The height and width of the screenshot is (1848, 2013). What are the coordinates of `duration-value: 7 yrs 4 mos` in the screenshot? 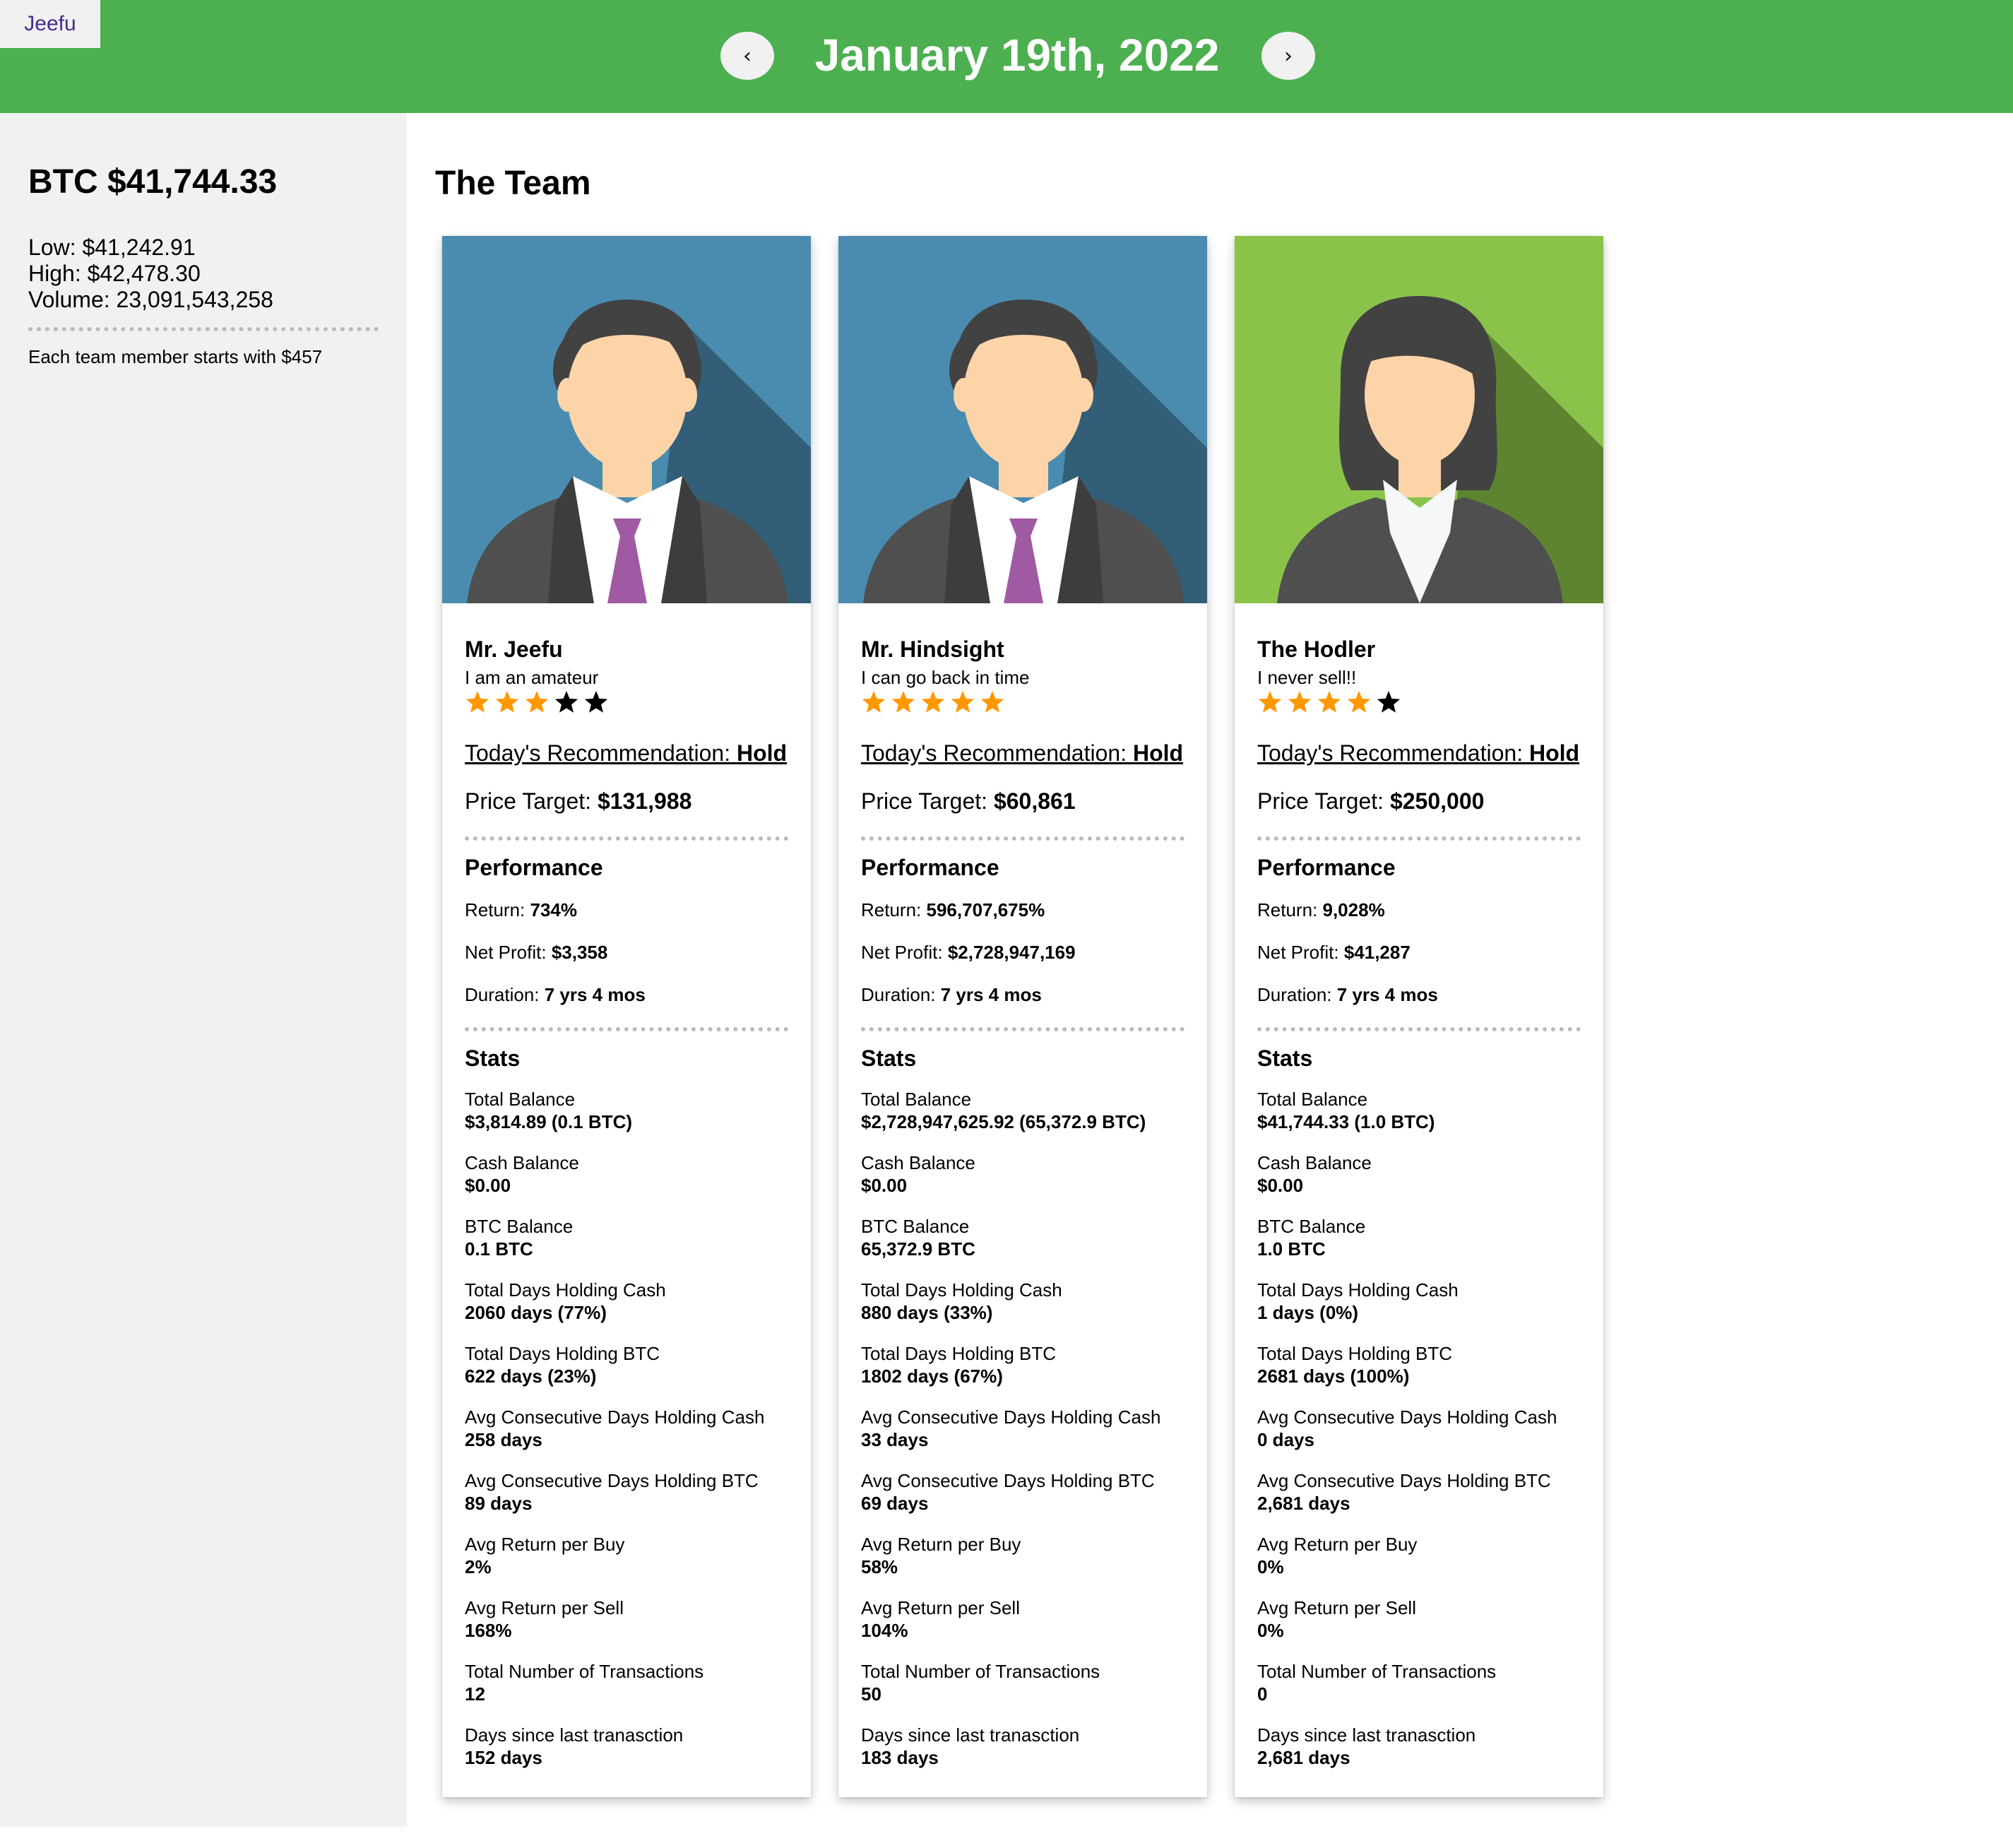 It's located at (991, 994).